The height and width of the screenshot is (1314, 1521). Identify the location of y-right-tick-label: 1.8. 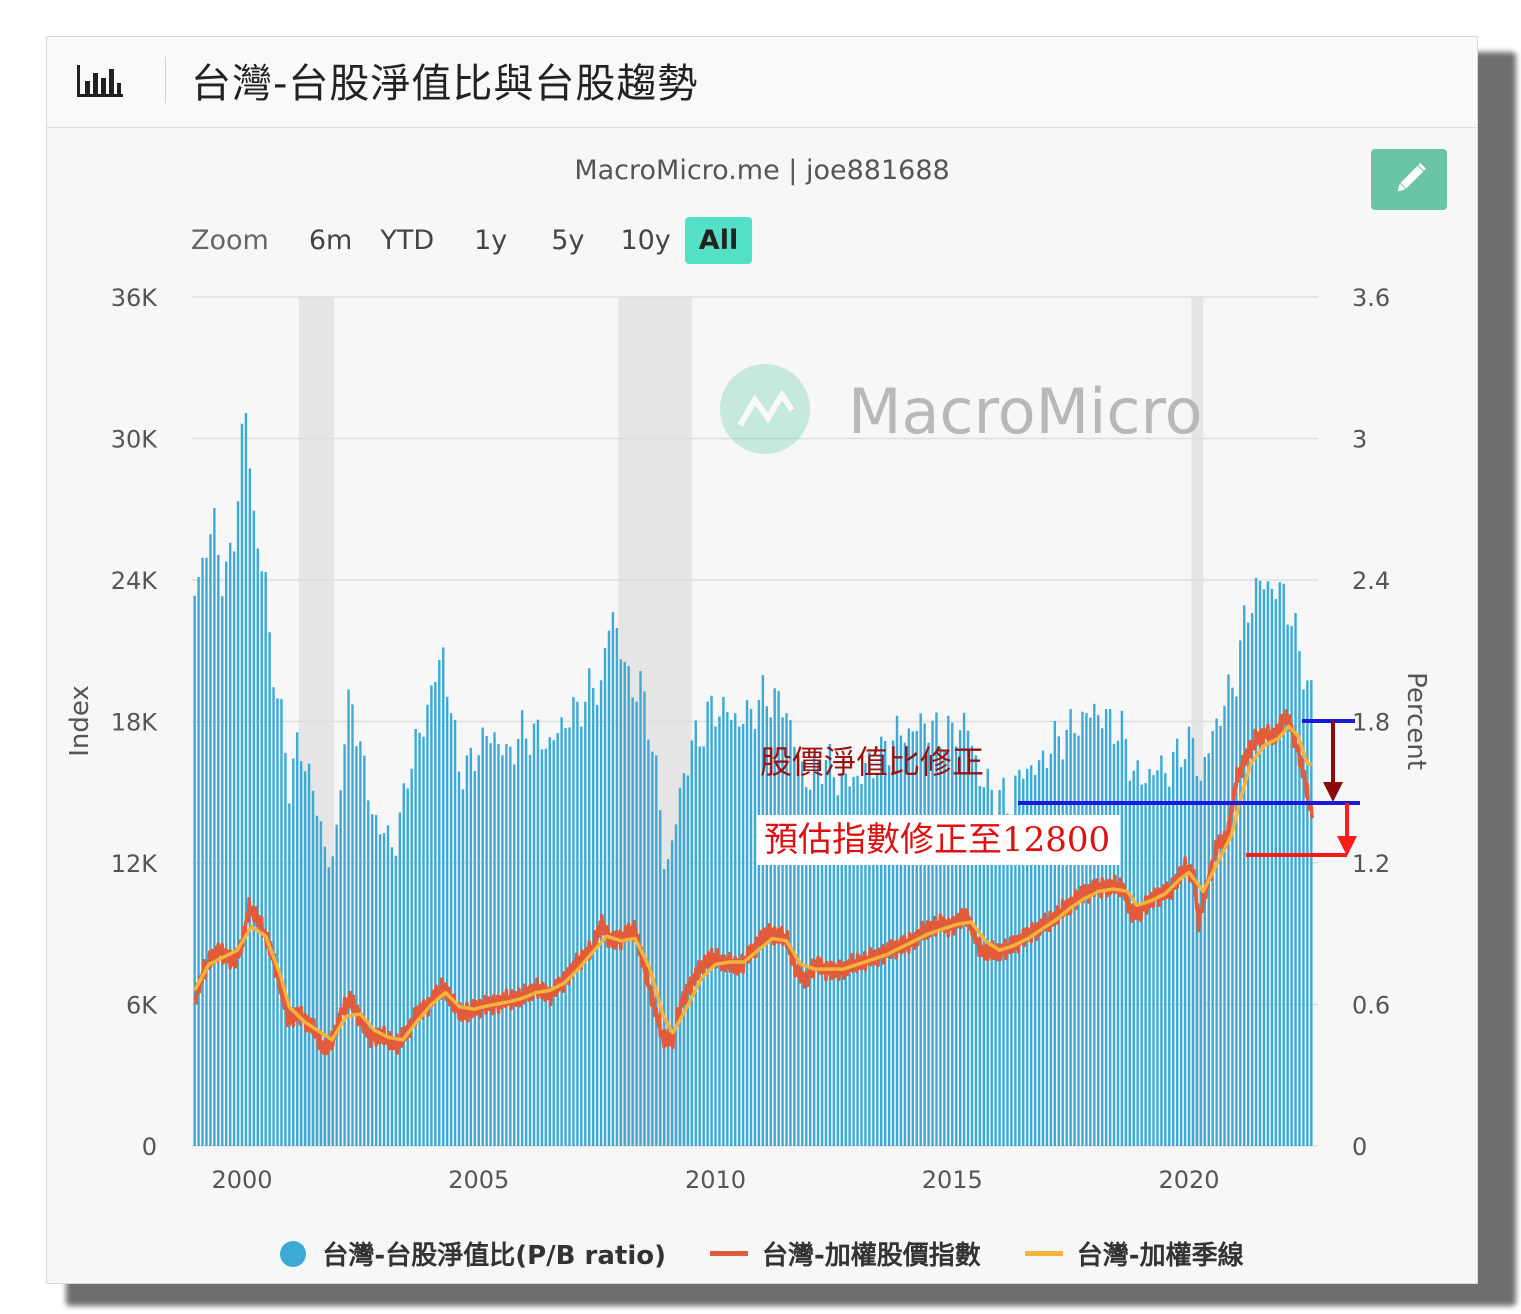
(1371, 723).